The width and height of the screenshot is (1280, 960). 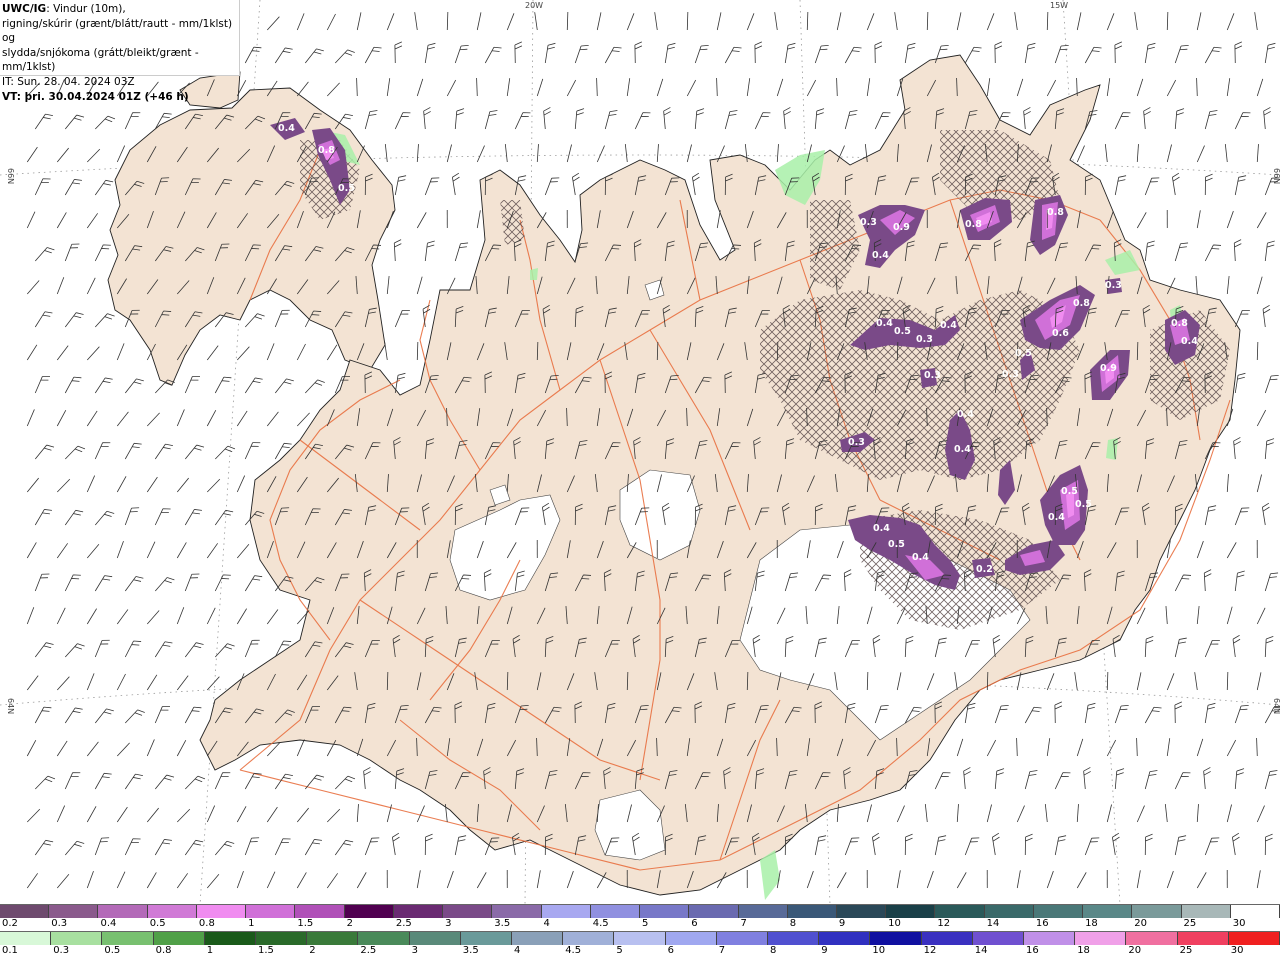 I want to click on info-line-1-rest: : Vindur (10m),, so click(x=86, y=9).